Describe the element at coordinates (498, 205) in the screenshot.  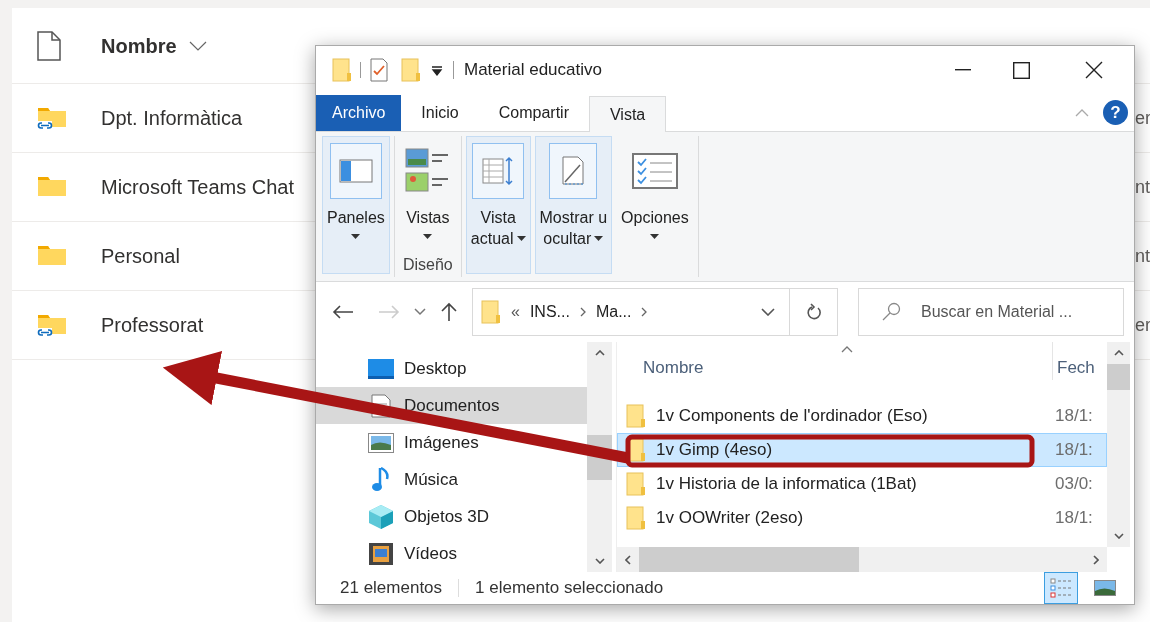
I see `ribbon-button: Vista actual` at that location.